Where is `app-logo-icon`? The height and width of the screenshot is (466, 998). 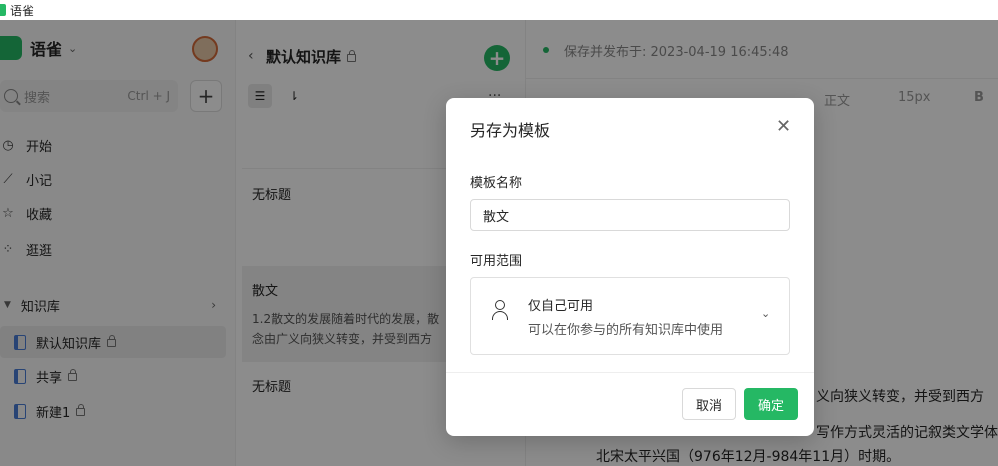 app-logo-icon is located at coordinates (3, 10).